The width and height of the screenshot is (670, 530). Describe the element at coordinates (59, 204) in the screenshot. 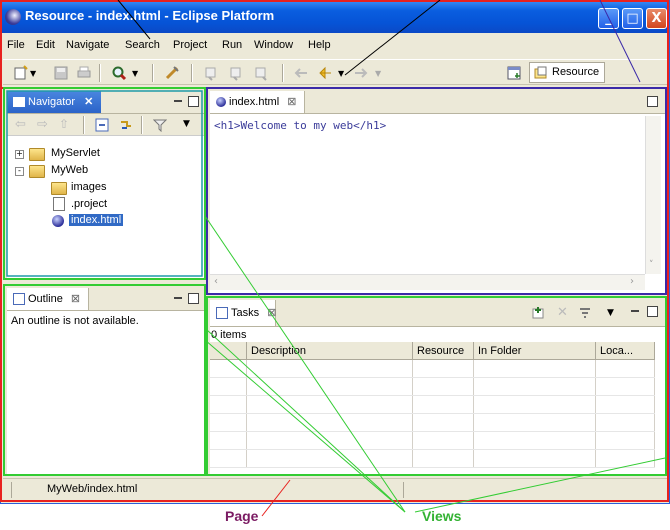

I see `file-icon` at that location.